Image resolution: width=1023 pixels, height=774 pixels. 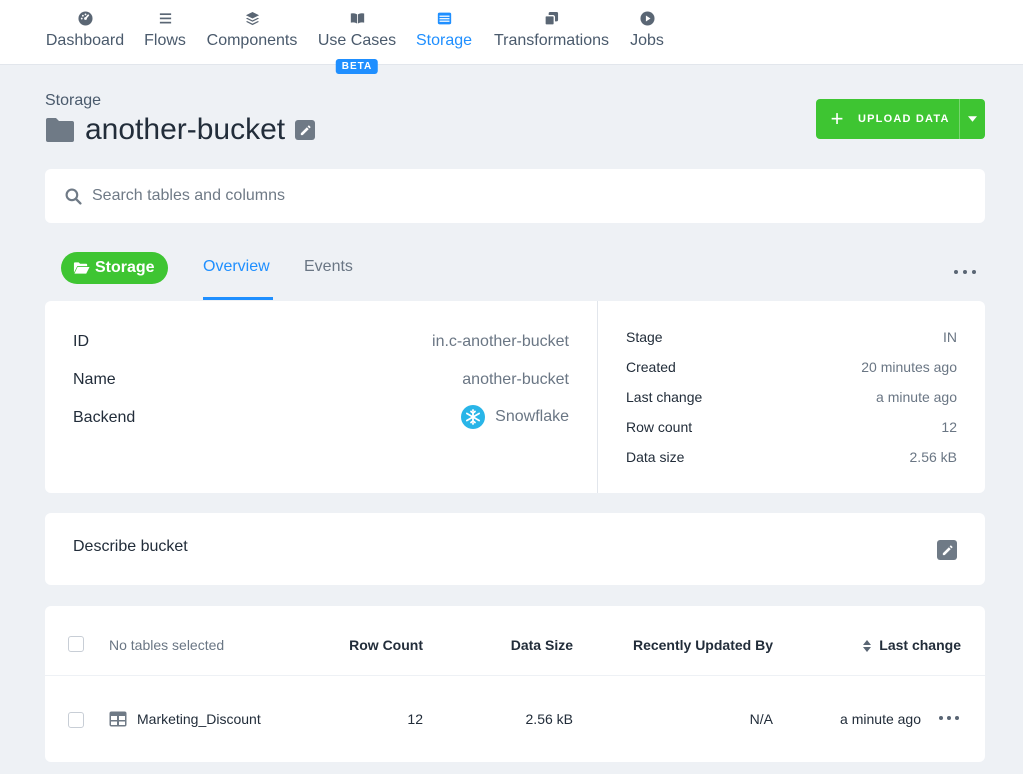 I want to click on data-size-cell: 2.56 kB, so click(x=549, y=719).